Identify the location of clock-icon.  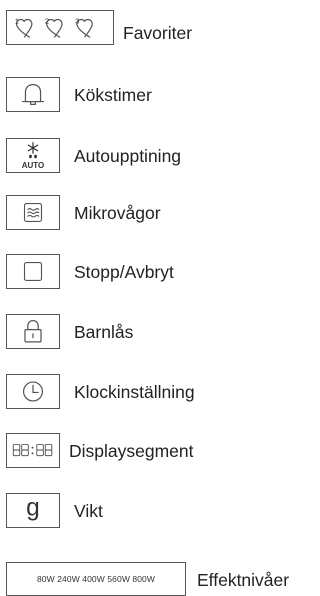
(33, 391).